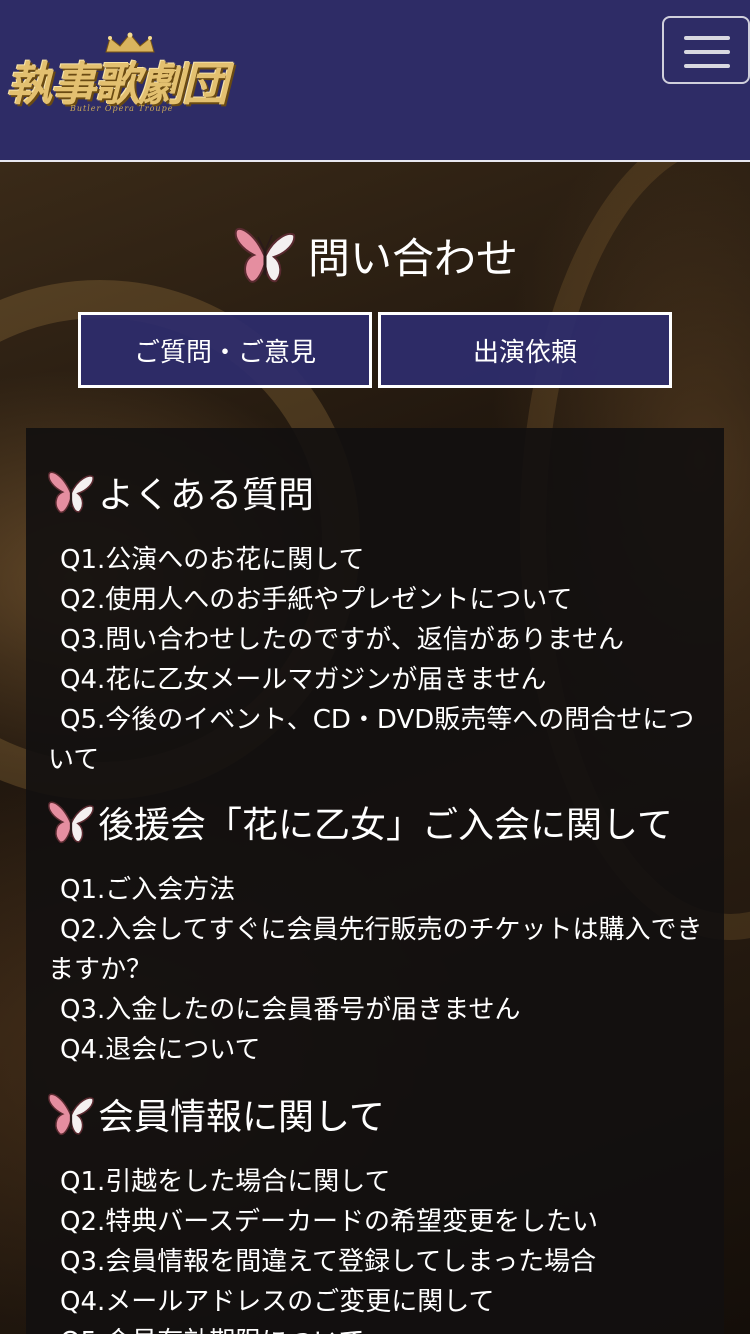 This screenshot has width=750, height=1334. Describe the element at coordinates (525, 350) in the screenshot. I see `performance-request-button: 出演依頼` at that location.